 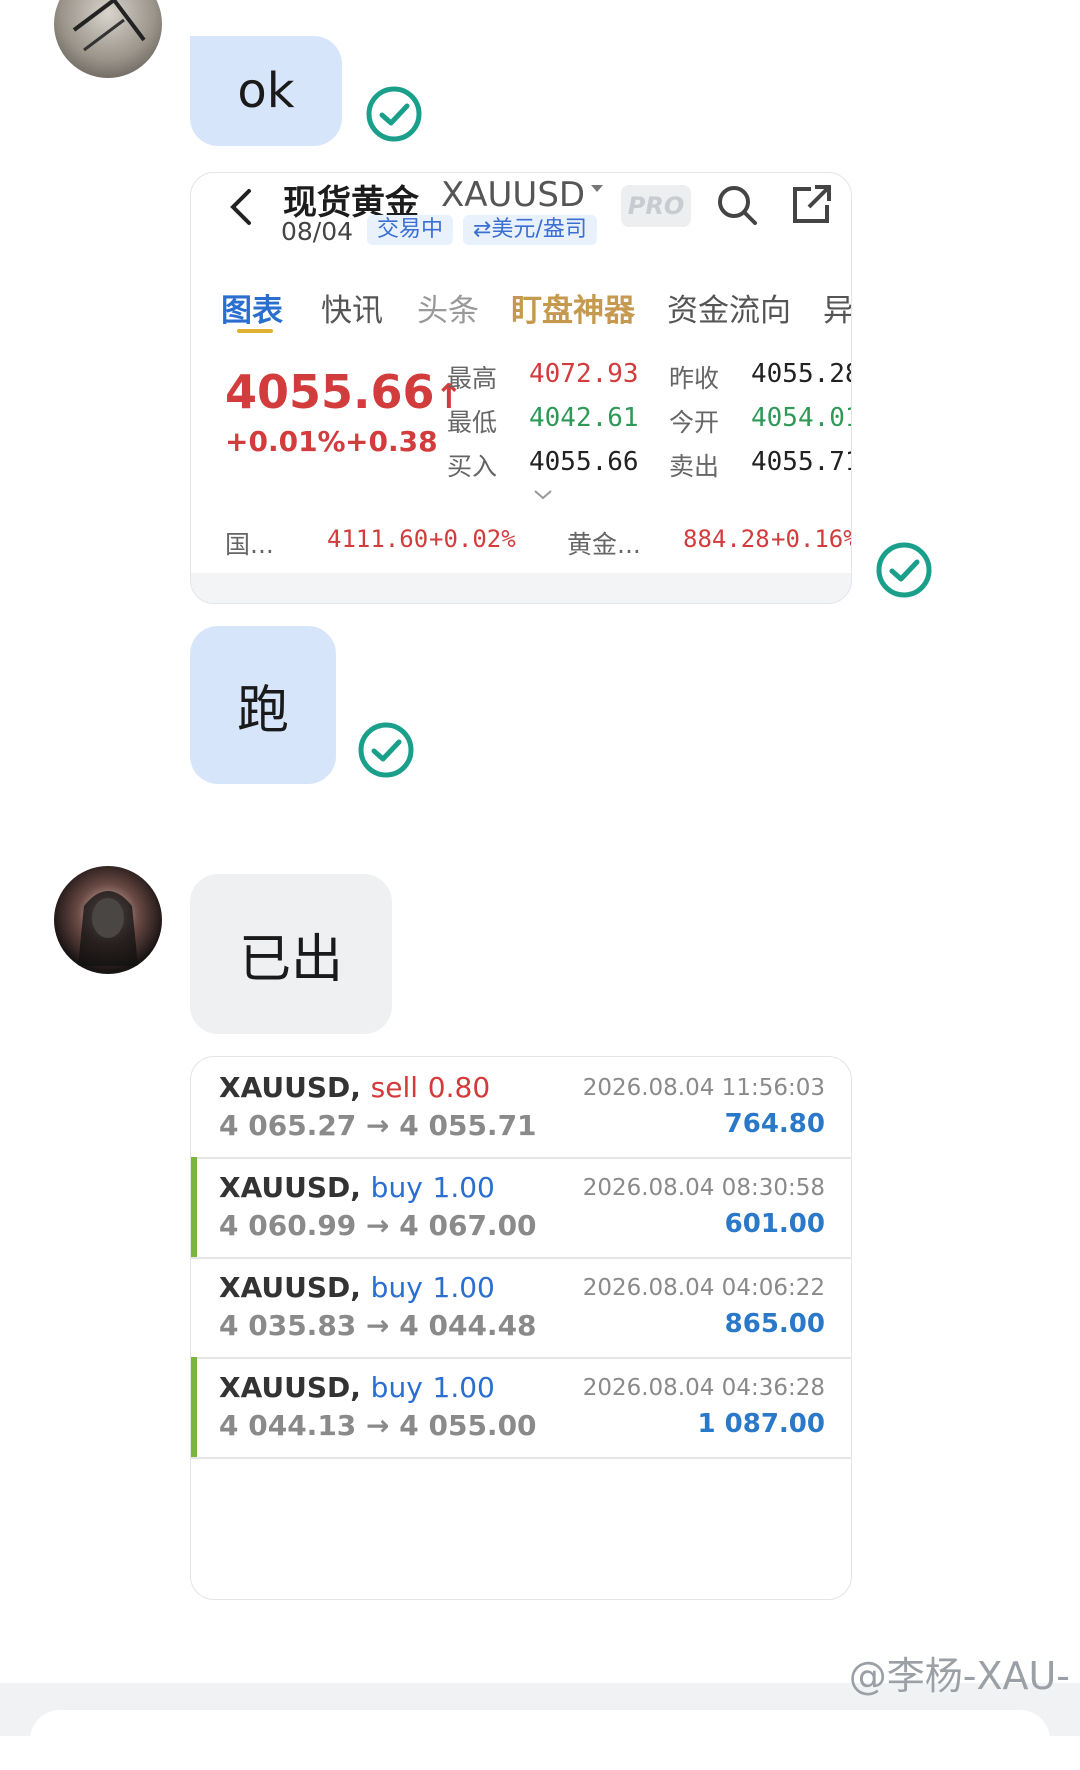 I want to click on trade-profit: 601.00, so click(x=774, y=1224).